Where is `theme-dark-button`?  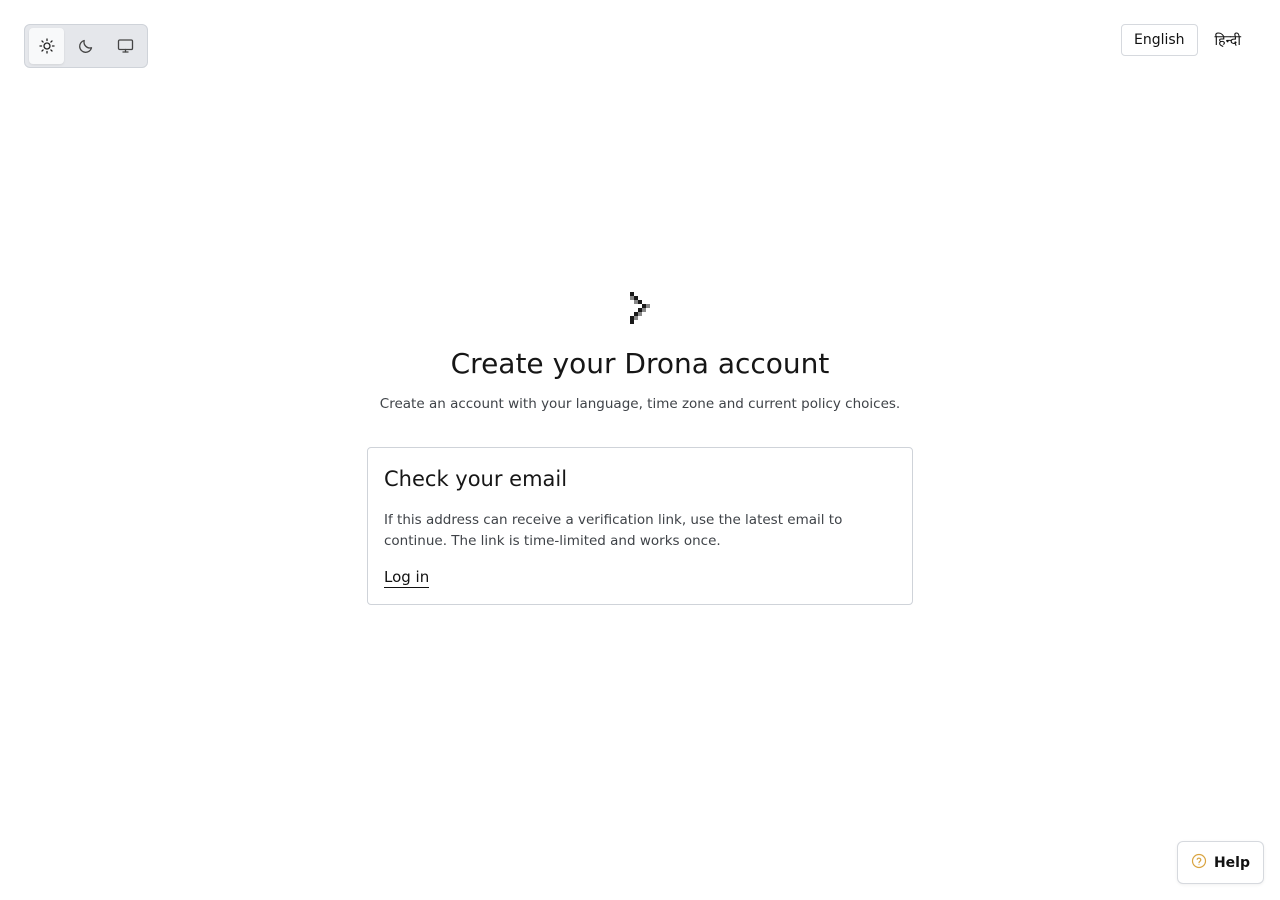
theme-dark-button is located at coordinates (85, 46).